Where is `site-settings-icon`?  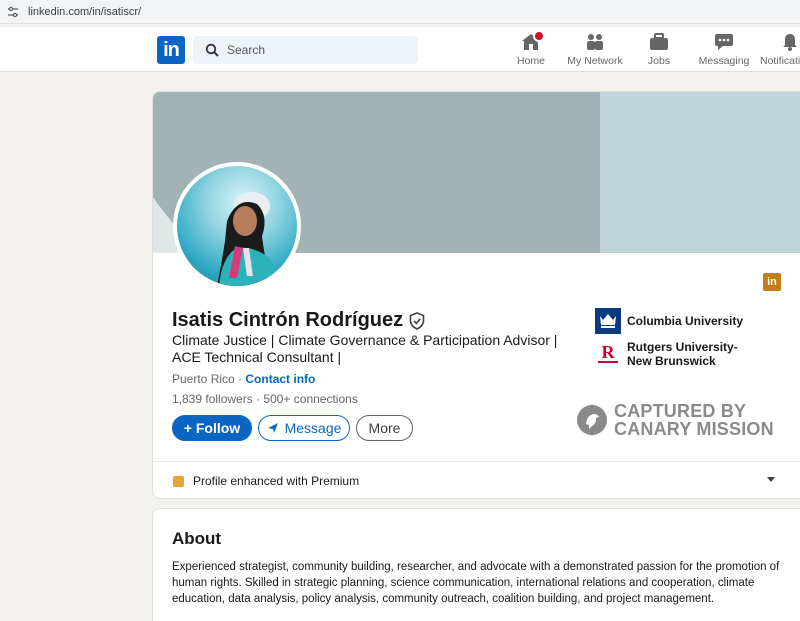 site-settings-icon is located at coordinates (13, 12).